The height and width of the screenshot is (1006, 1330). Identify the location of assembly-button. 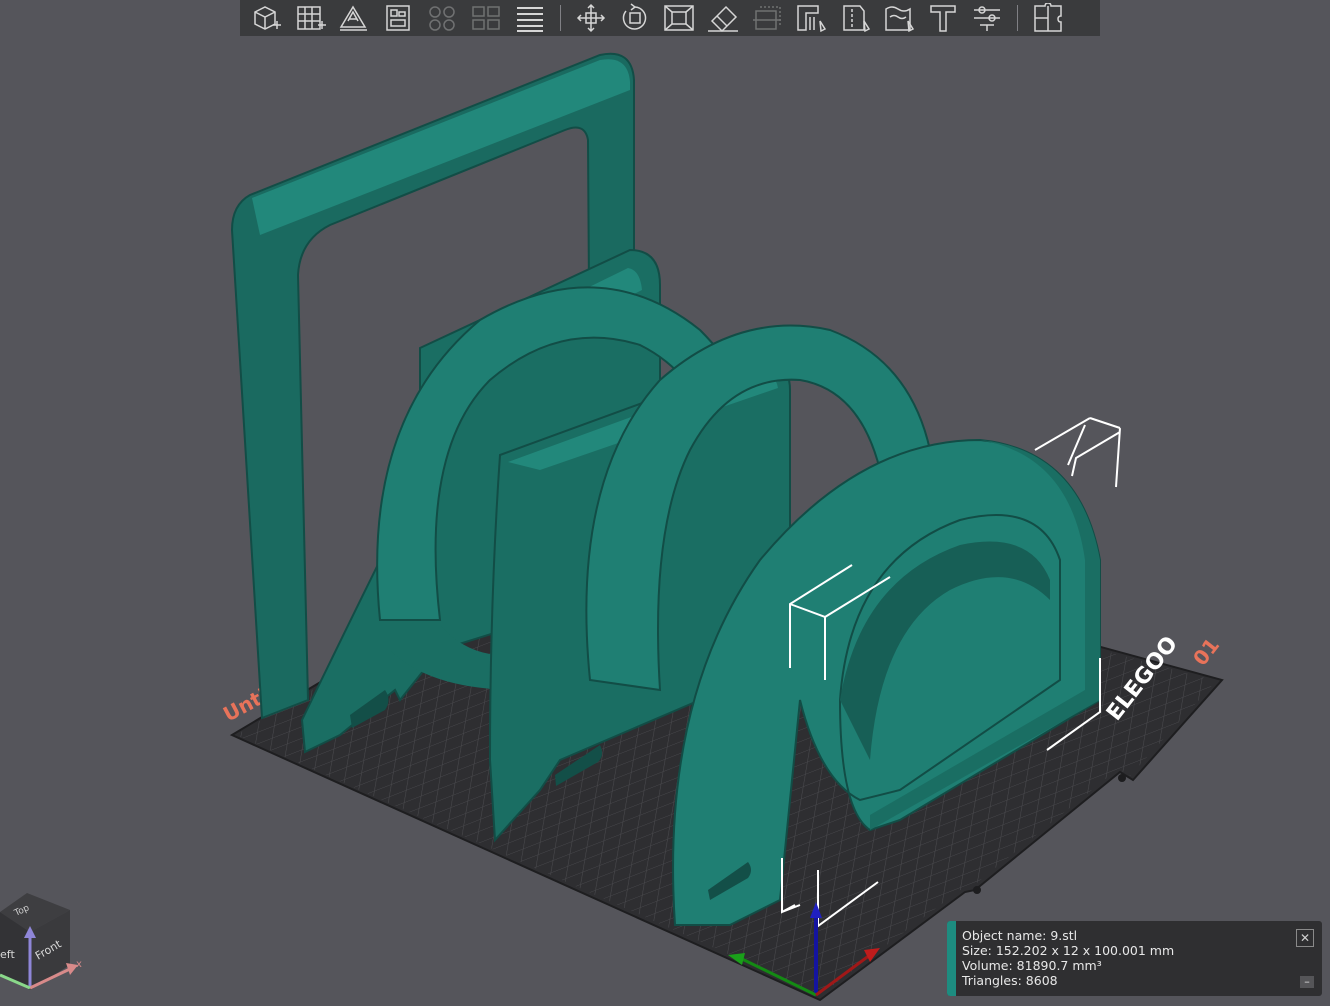
(1048, 18).